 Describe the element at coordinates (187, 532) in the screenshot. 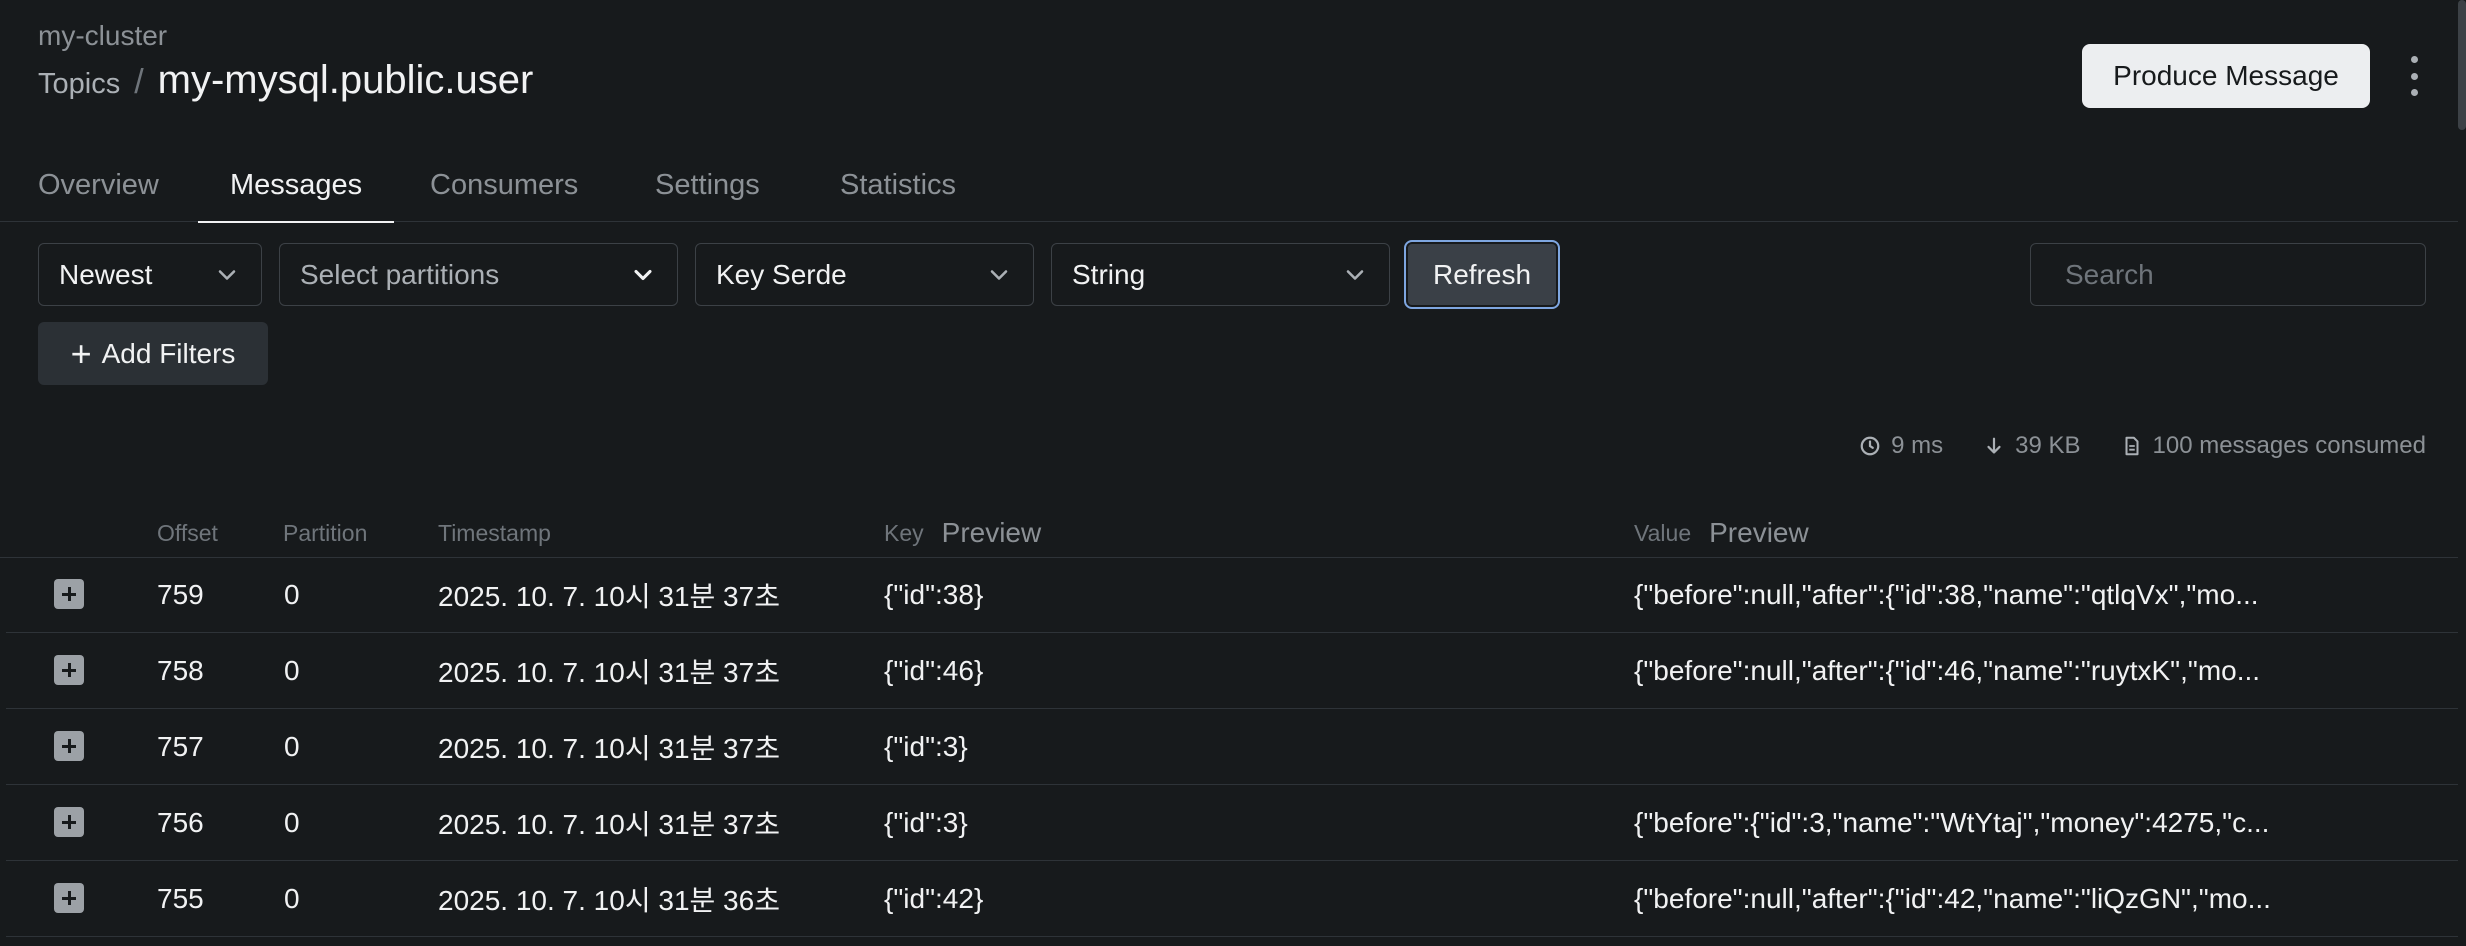

I see `column-header-offset: Offset` at that location.